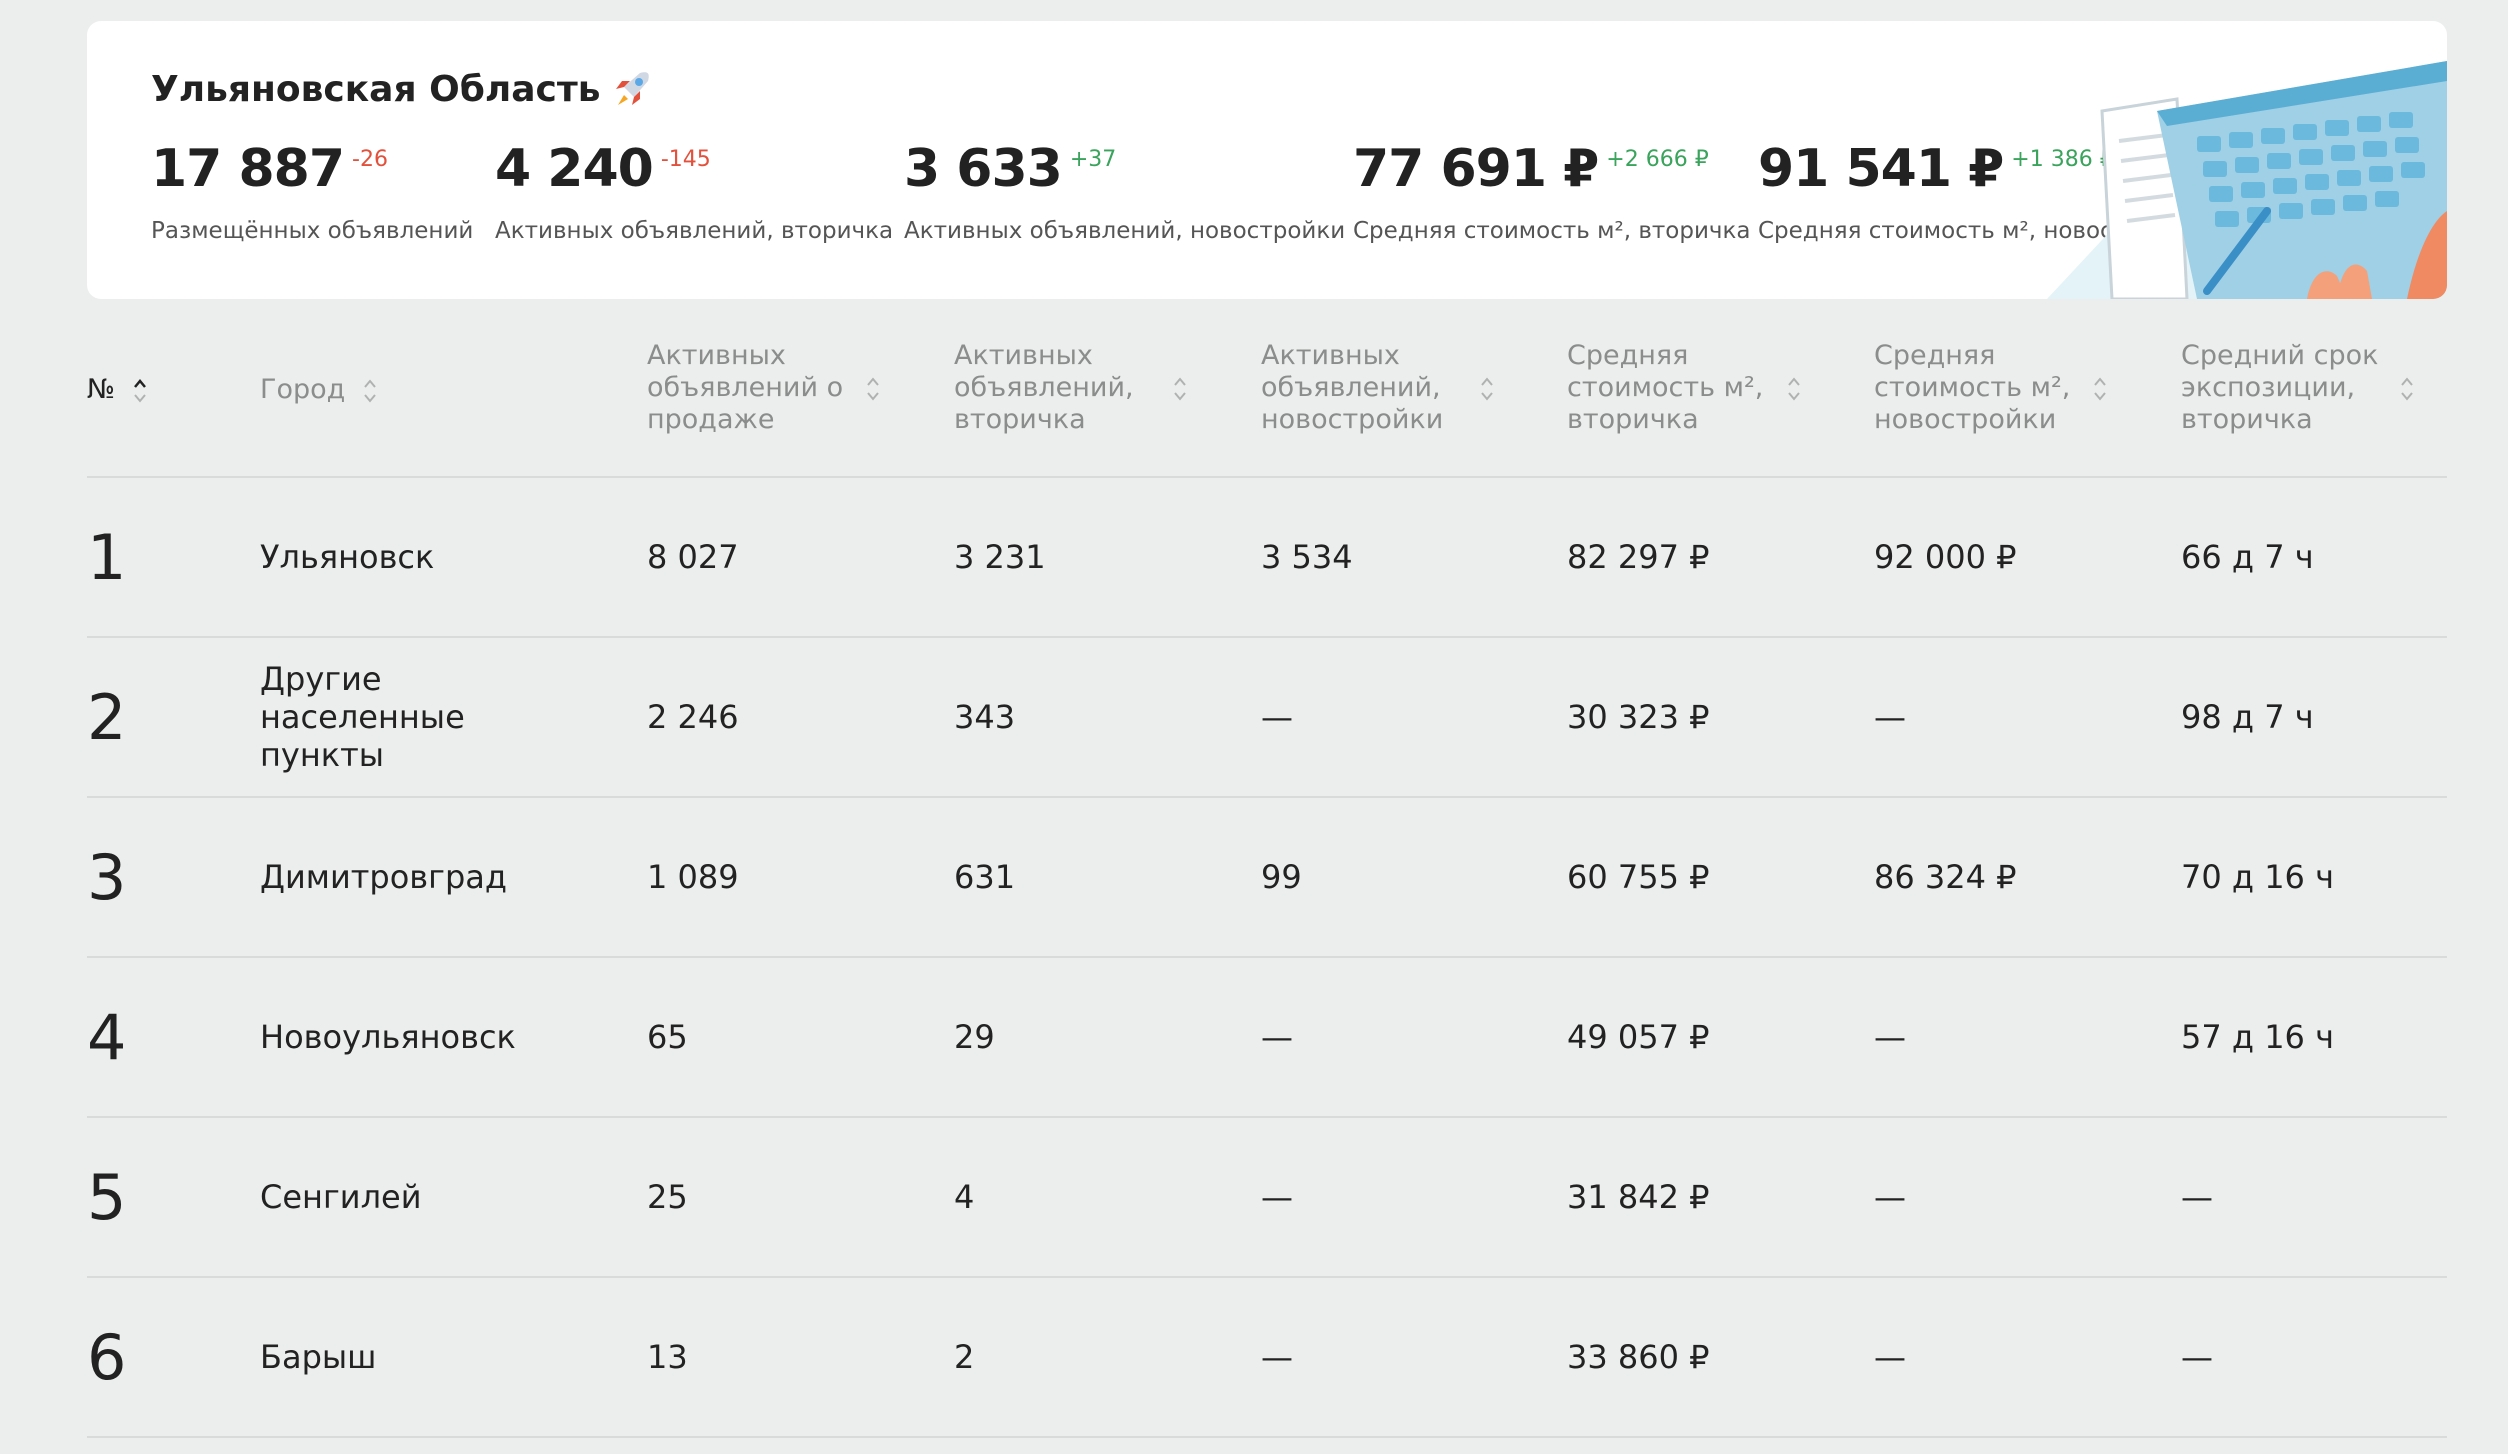 This screenshot has height=1454, width=2508. Describe the element at coordinates (985, 717) in the screenshot. I see `active-secondary: 343` at that location.